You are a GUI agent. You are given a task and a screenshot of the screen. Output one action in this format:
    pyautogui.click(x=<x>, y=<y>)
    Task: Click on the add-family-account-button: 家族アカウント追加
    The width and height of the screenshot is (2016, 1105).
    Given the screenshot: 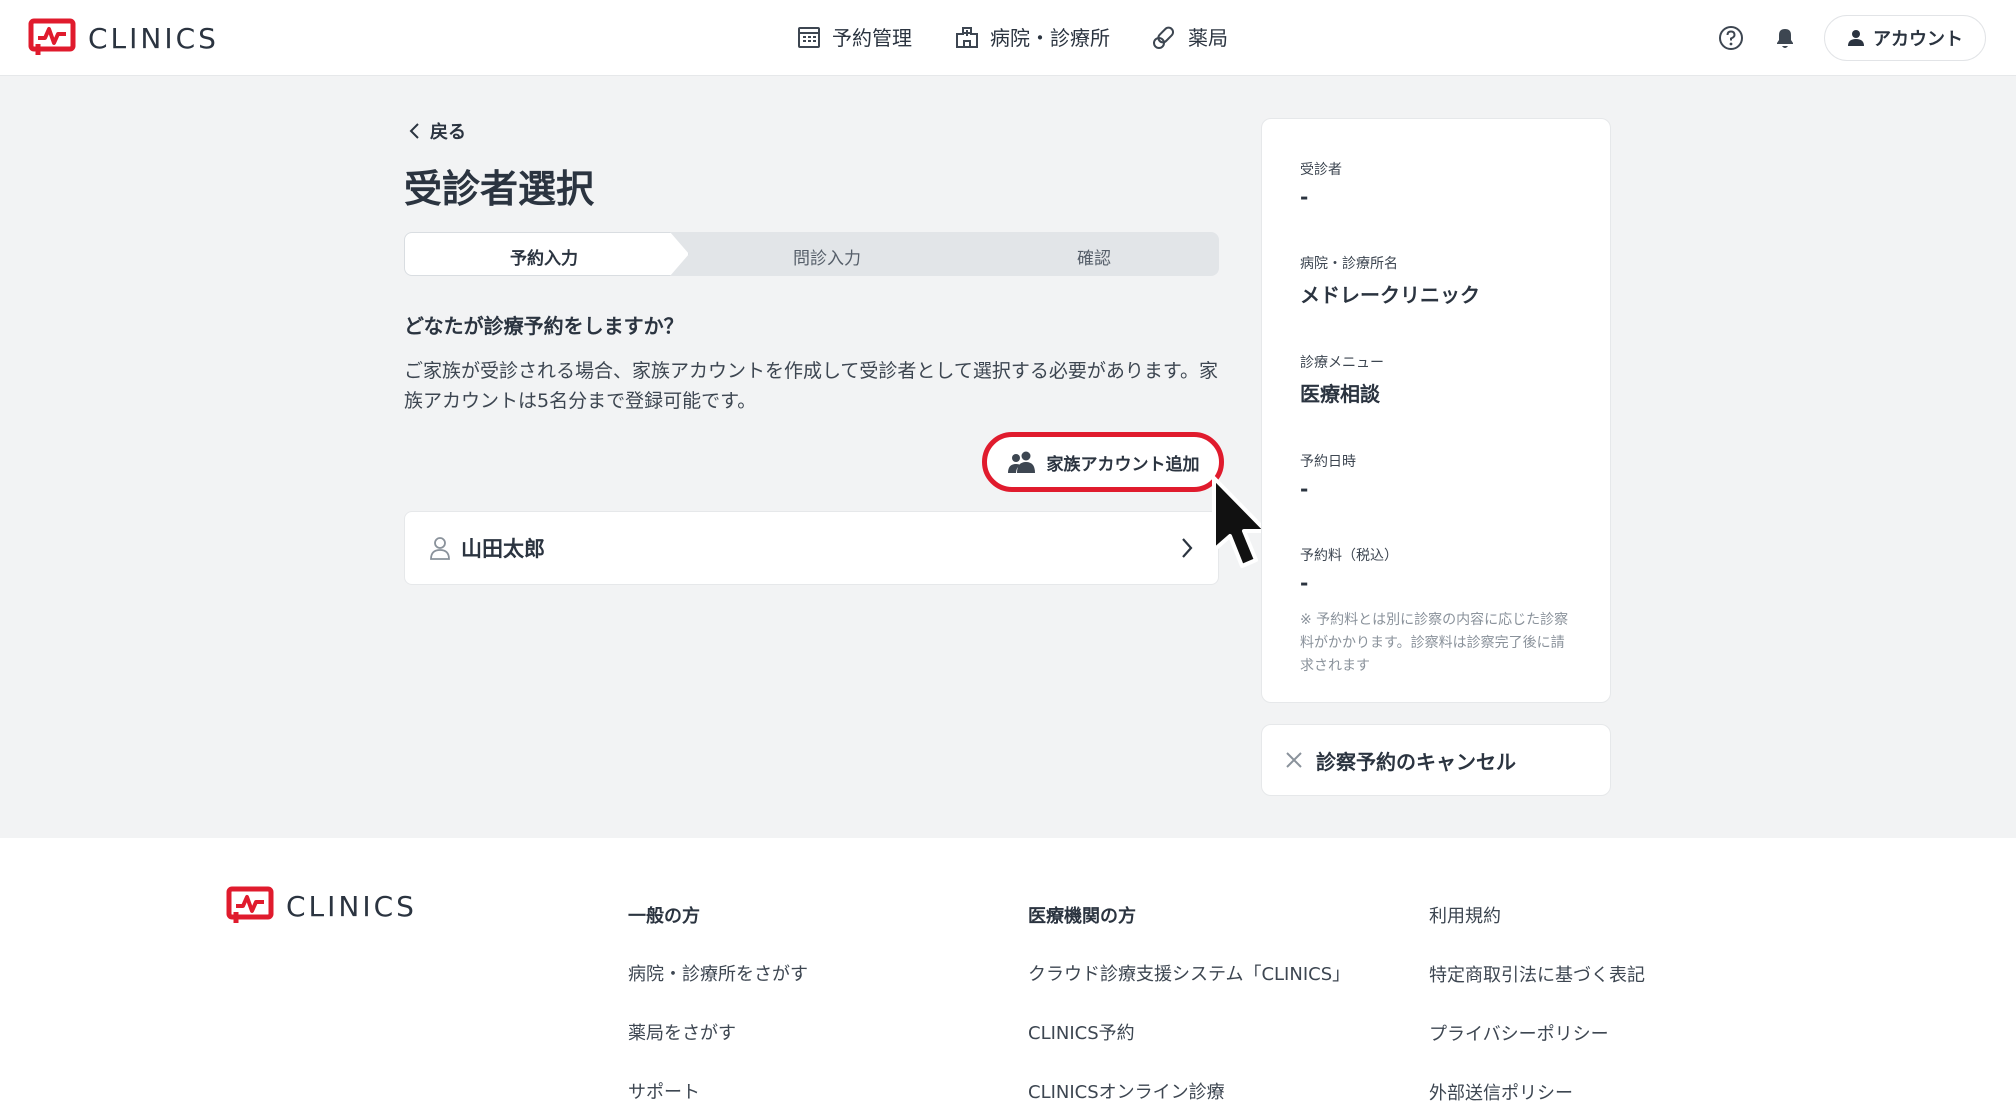 What is the action you would take?
    pyautogui.click(x=1103, y=462)
    